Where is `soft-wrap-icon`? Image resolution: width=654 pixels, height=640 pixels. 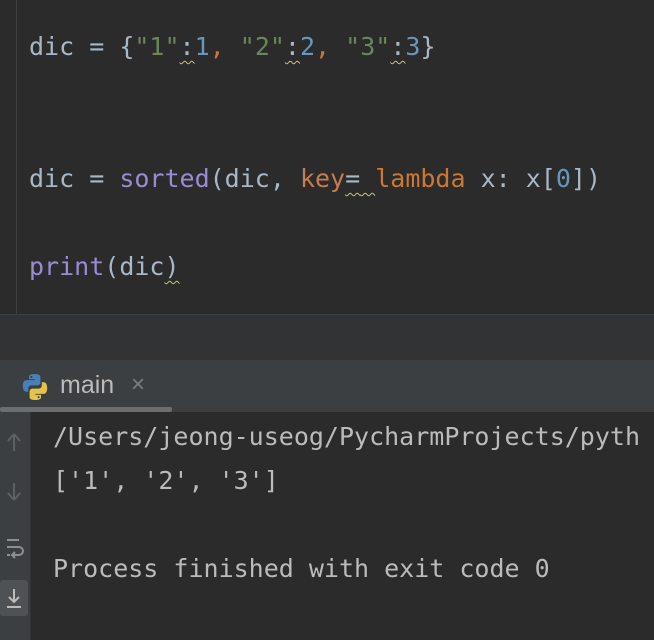
soft-wrap-icon is located at coordinates (14, 548).